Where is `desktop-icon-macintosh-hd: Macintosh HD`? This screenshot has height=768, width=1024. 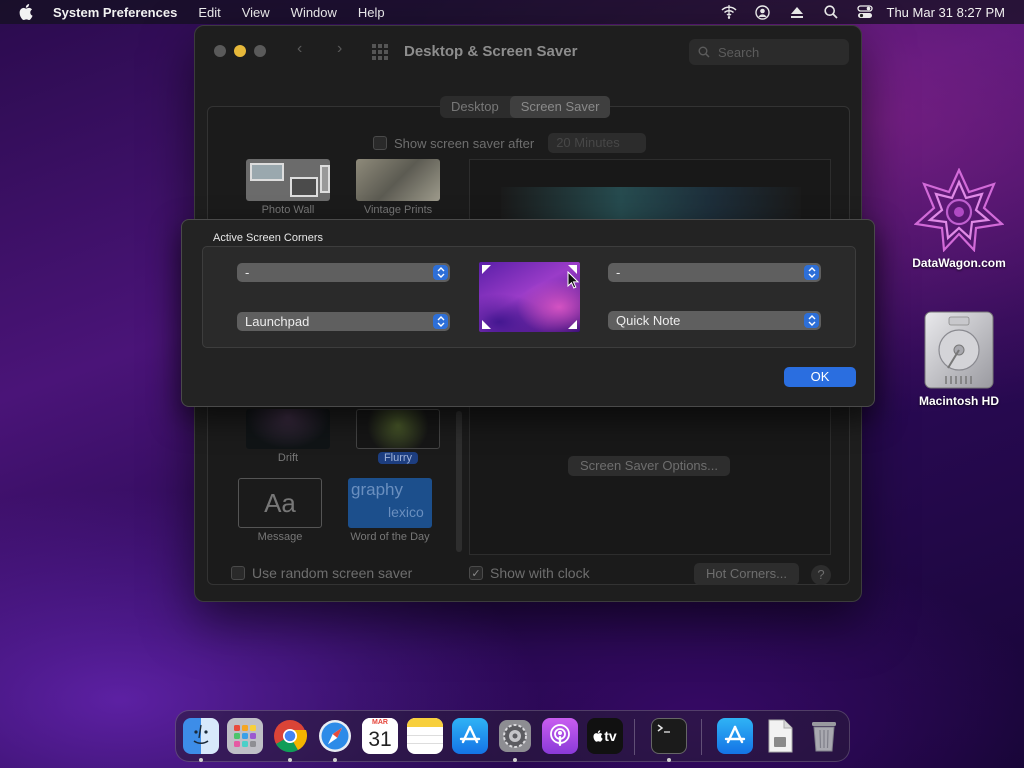
desktop-icon-macintosh-hd: Macintosh HD is located at coordinates (959, 359).